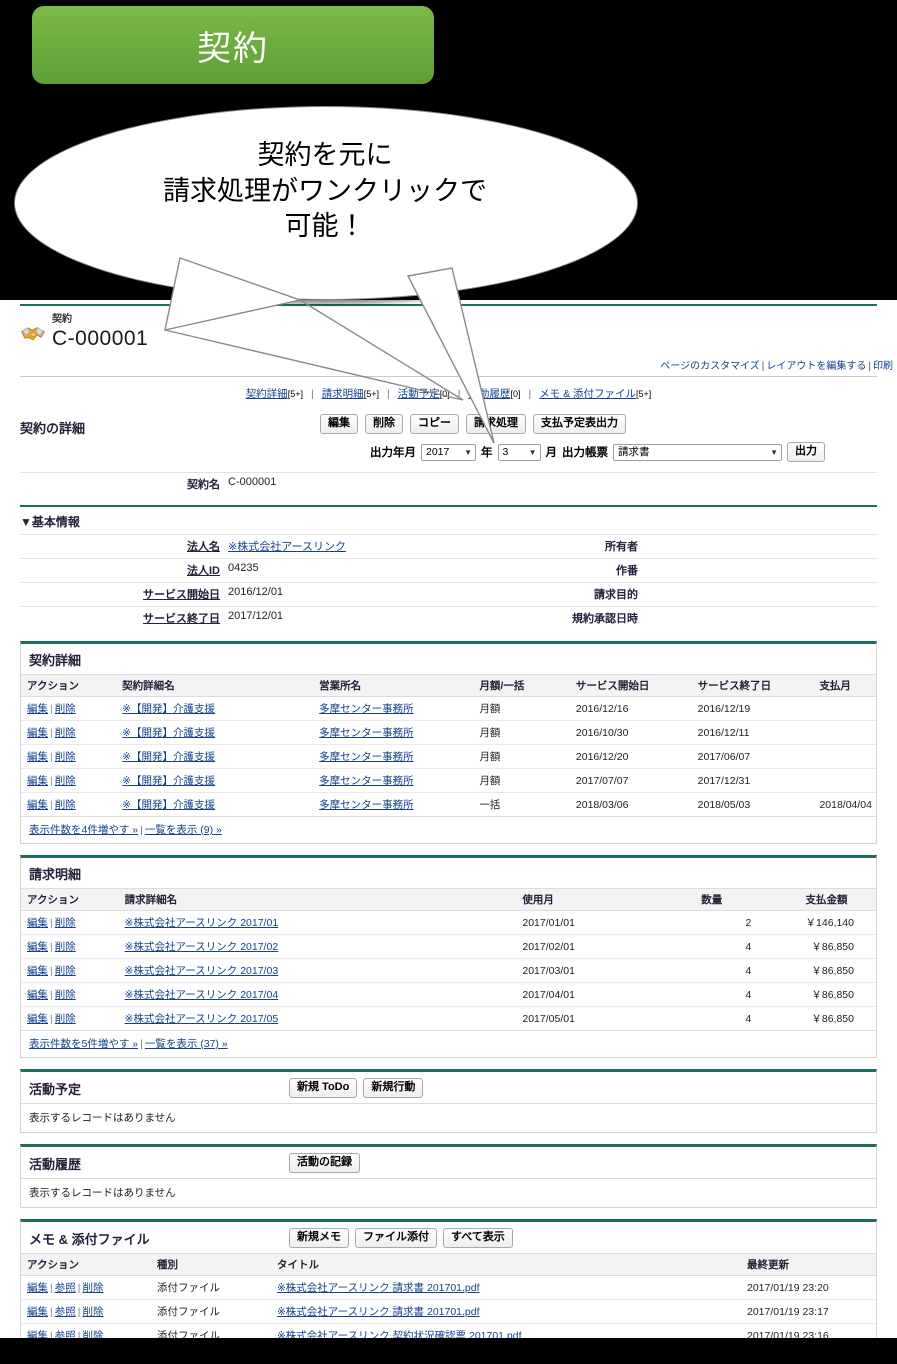 Image resolution: width=897 pixels, height=1364 pixels. Describe the element at coordinates (419, 394) in the screenshot. I see `quicklink-activity-plan: 活動予定` at that location.